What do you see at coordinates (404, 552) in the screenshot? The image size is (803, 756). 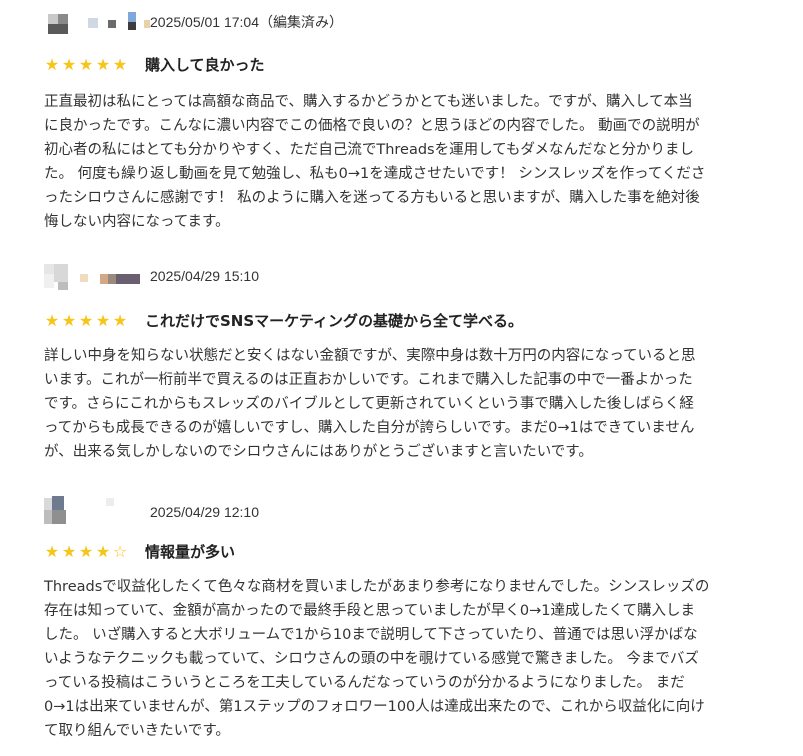 I see `review-title-row: ★ ★ ★ ★ ☆ 情報量が多い` at bounding box center [404, 552].